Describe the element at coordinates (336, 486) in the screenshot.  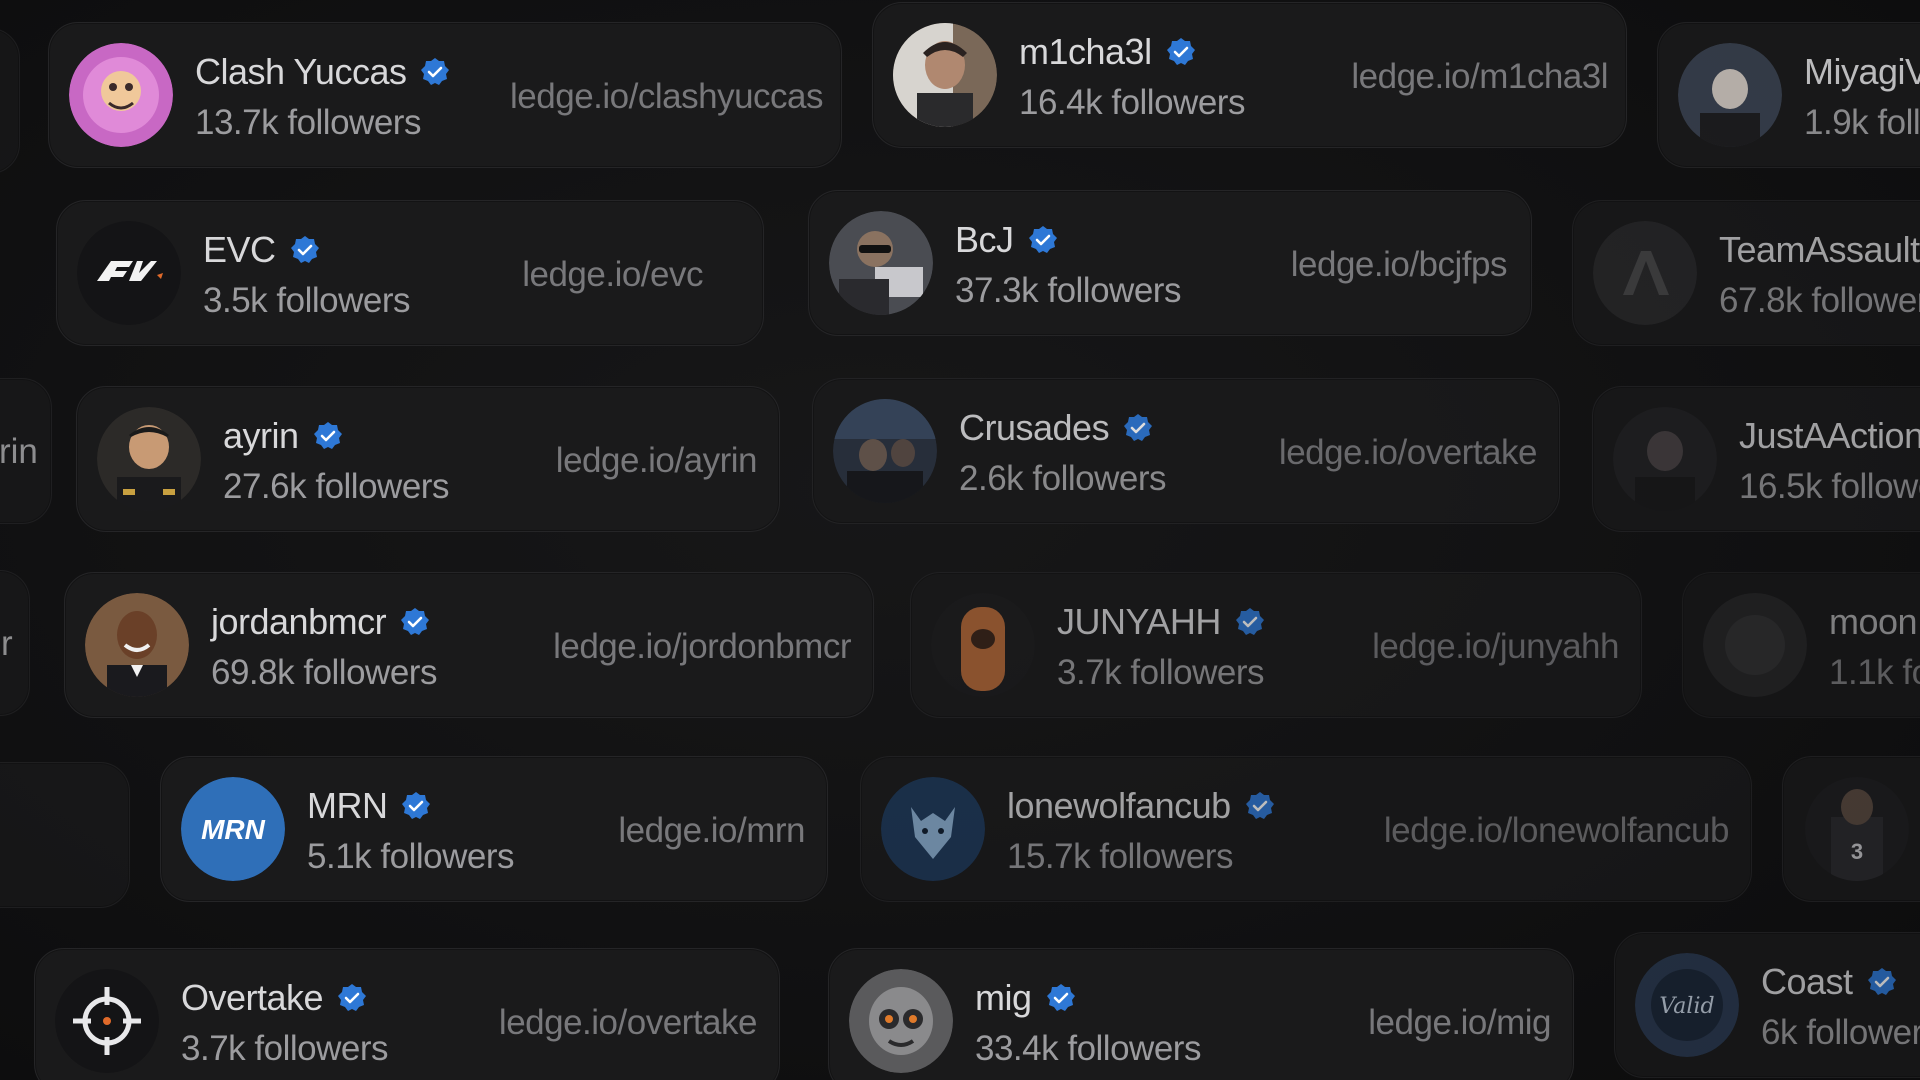
I see `follower-count: 27.6k followers` at that location.